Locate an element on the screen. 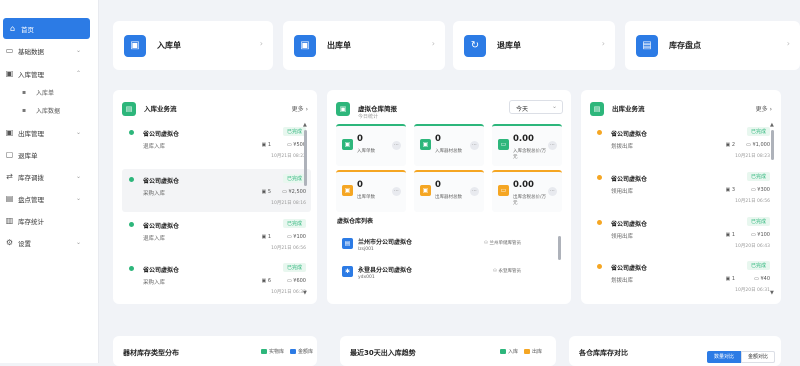  warehouse-name: 永登县分公司虚拟仓 is located at coordinates (385, 270).